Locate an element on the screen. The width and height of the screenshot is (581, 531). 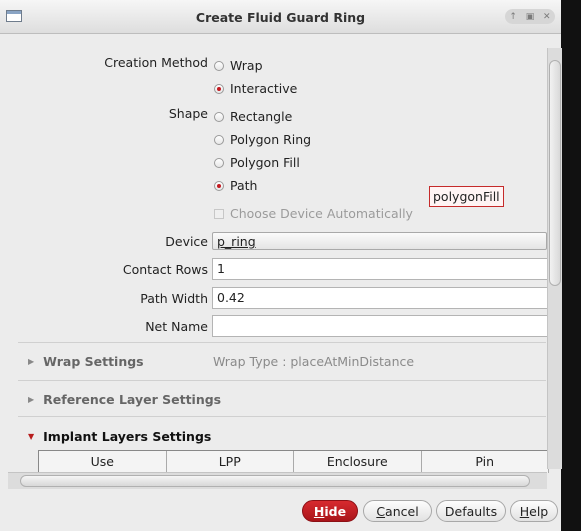
maximize-icon: ▣ is located at coordinates (530, 17).